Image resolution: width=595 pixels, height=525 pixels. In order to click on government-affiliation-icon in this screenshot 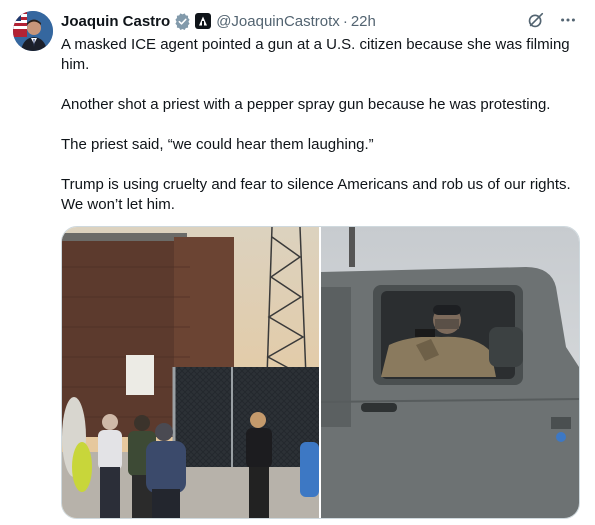, I will do `click(203, 21)`.